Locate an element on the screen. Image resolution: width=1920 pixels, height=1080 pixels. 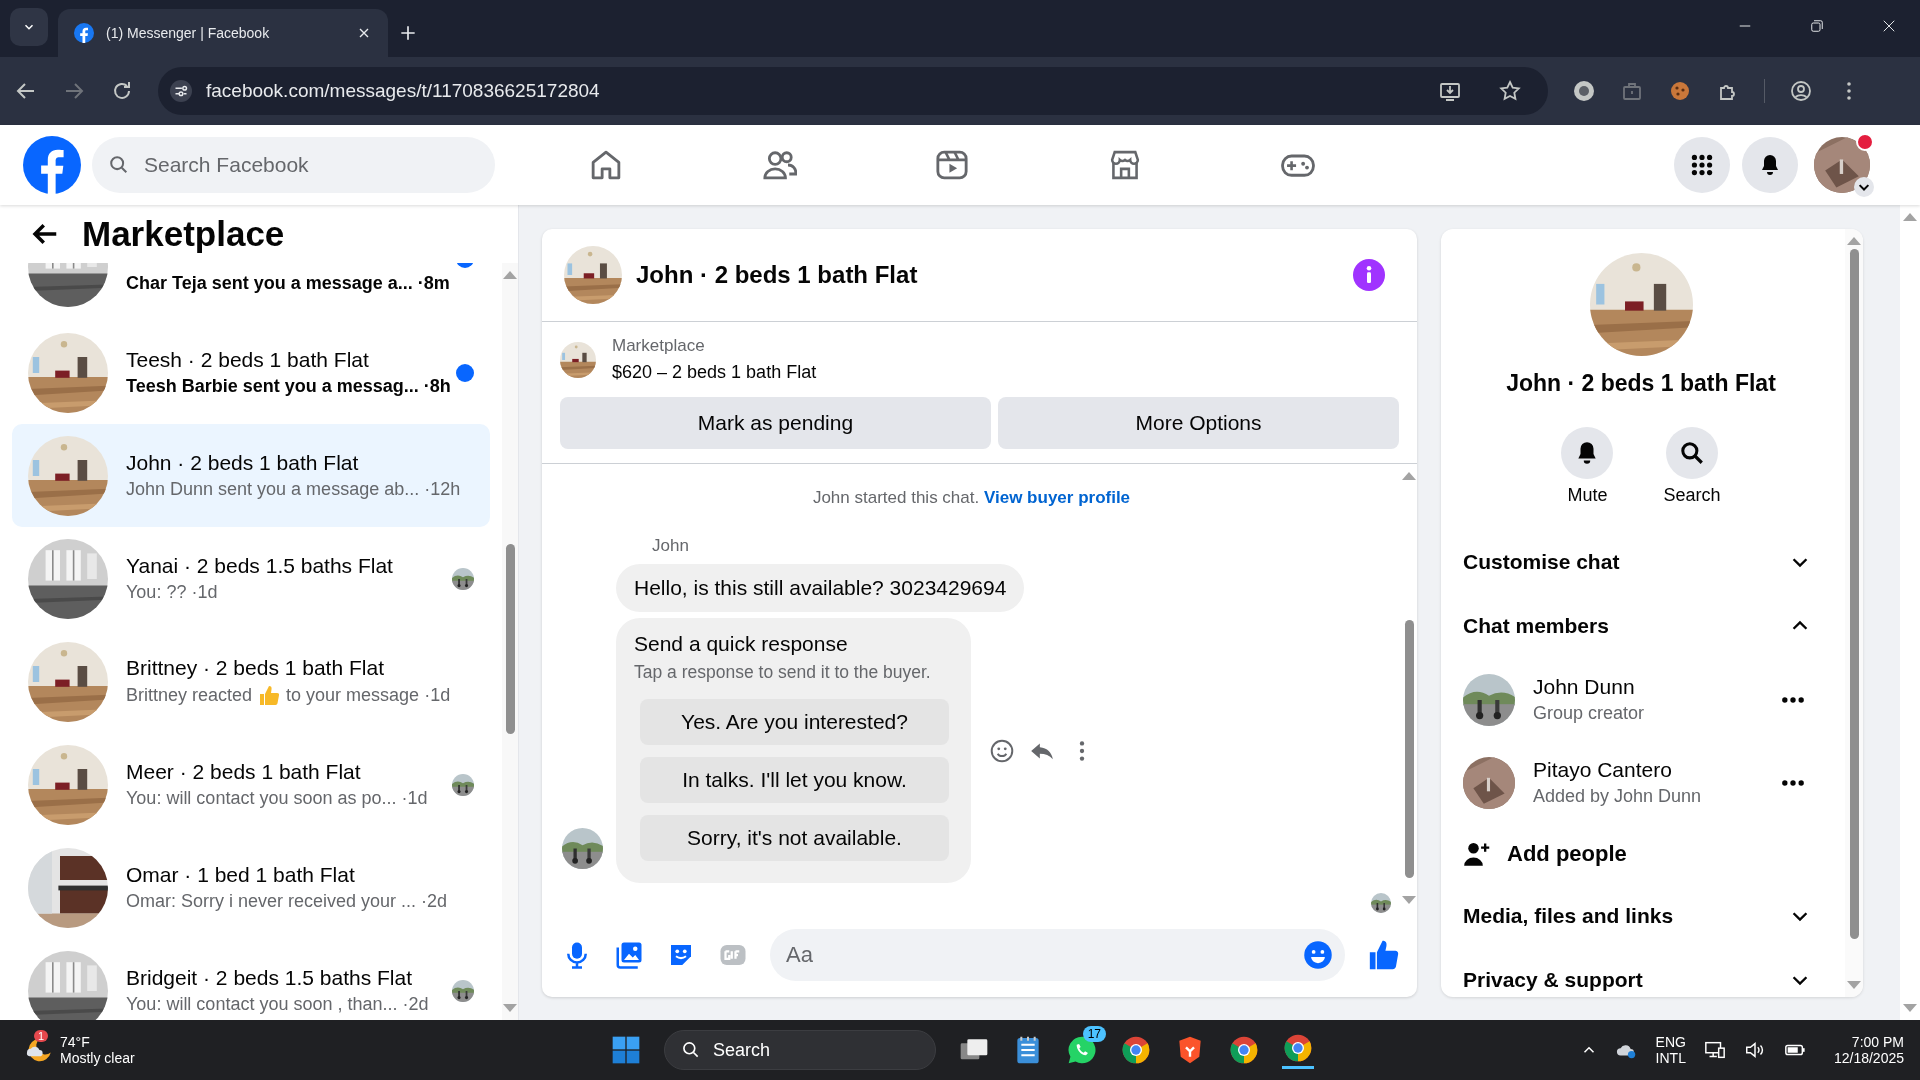
conversation-title: Bridgeit · 2 beds 1.5 baths Flat is located at coordinates (269, 978).